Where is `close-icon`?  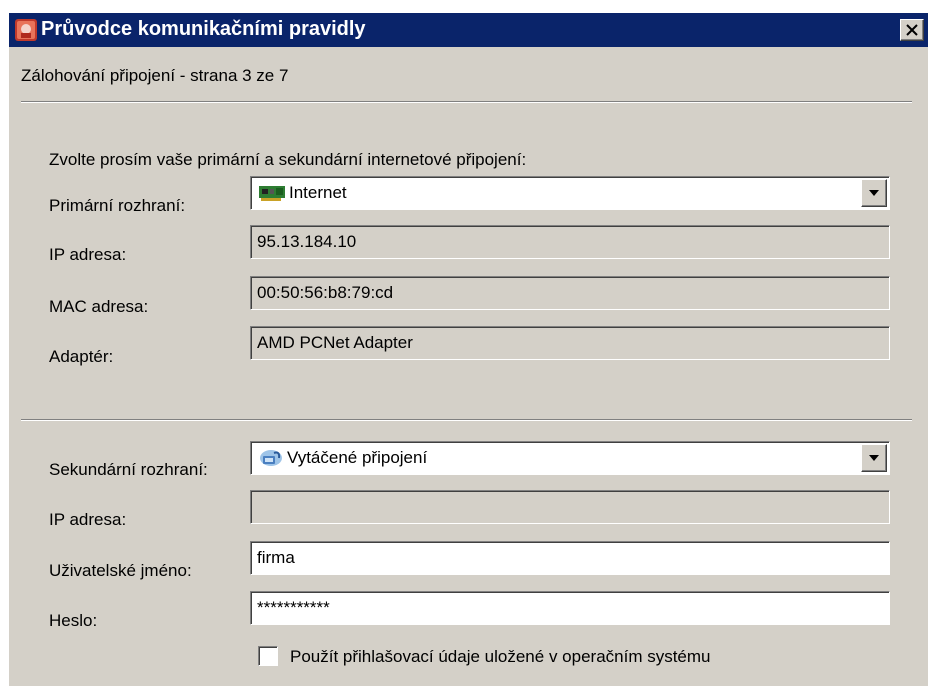 close-icon is located at coordinates (912, 30).